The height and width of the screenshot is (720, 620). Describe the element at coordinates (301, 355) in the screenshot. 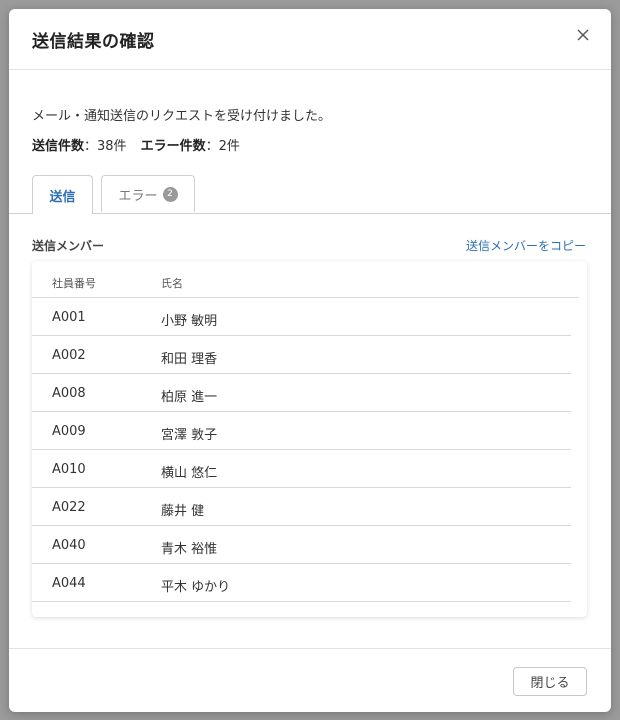

I see `table-row: A002 和田 理香` at that location.